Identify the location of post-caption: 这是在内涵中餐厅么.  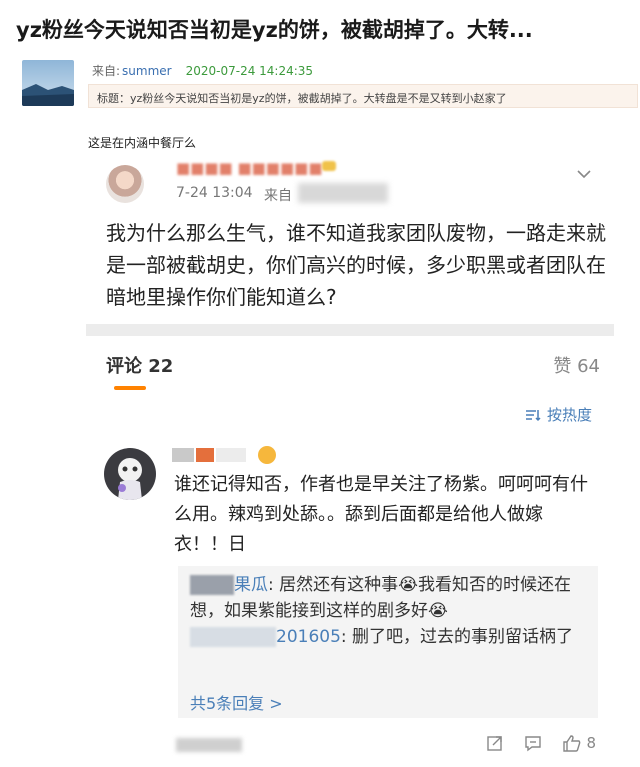
(142, 143).